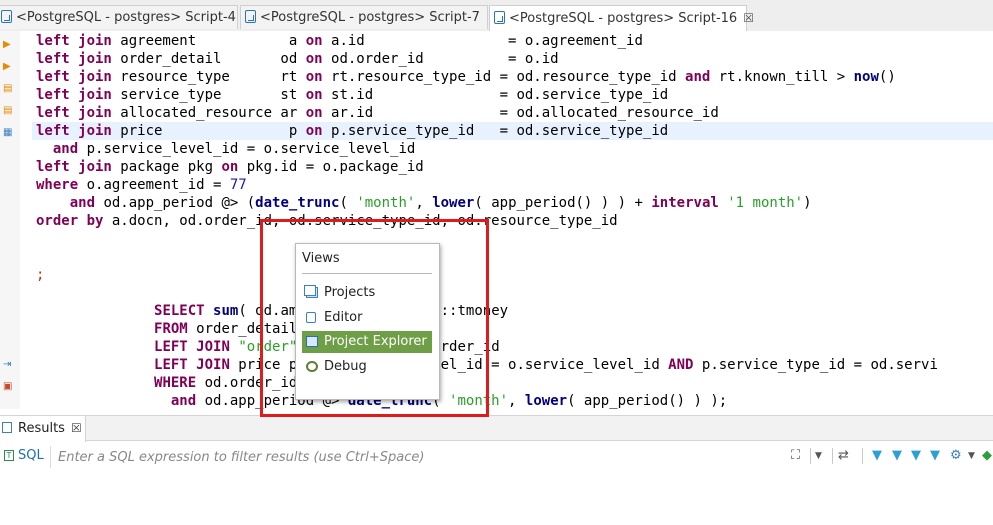 This screenshot has width=993, height=525. What do you see at coordinates (311, 317) in the screenshot?
I see `editor-icon` at bounding box center [311, 317].